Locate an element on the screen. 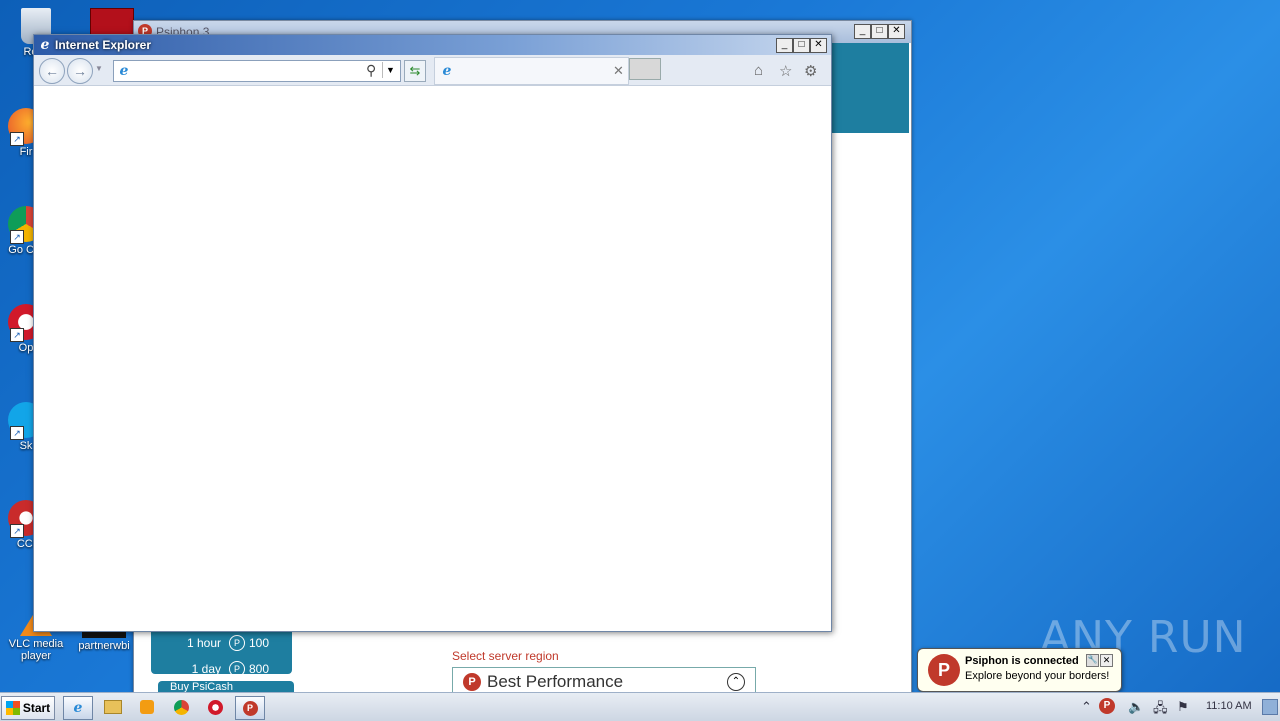  folder-icon is located at coordinates (113, 707).